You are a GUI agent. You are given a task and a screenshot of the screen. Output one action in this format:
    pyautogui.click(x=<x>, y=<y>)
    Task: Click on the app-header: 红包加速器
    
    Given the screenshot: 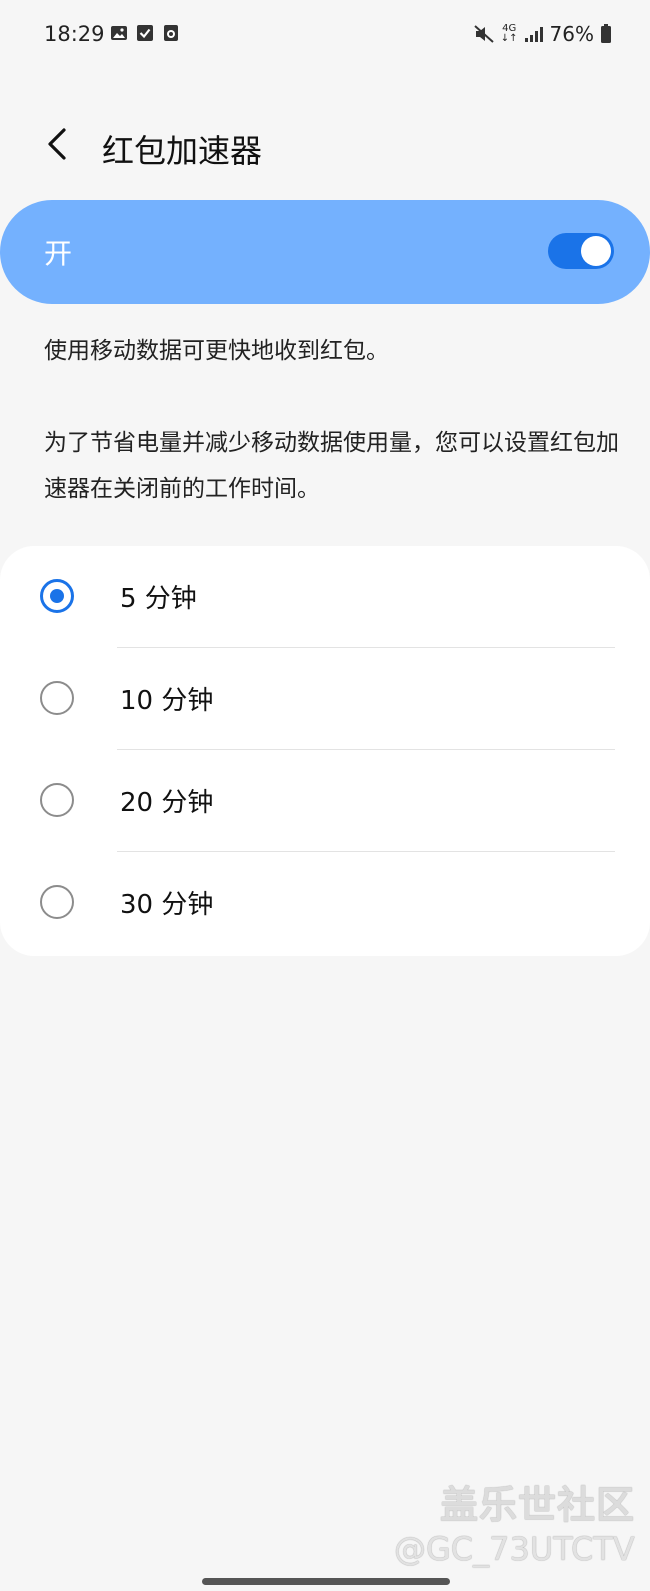 What is the action you would take?
    pyautogui.click(x=325, y=145)
    